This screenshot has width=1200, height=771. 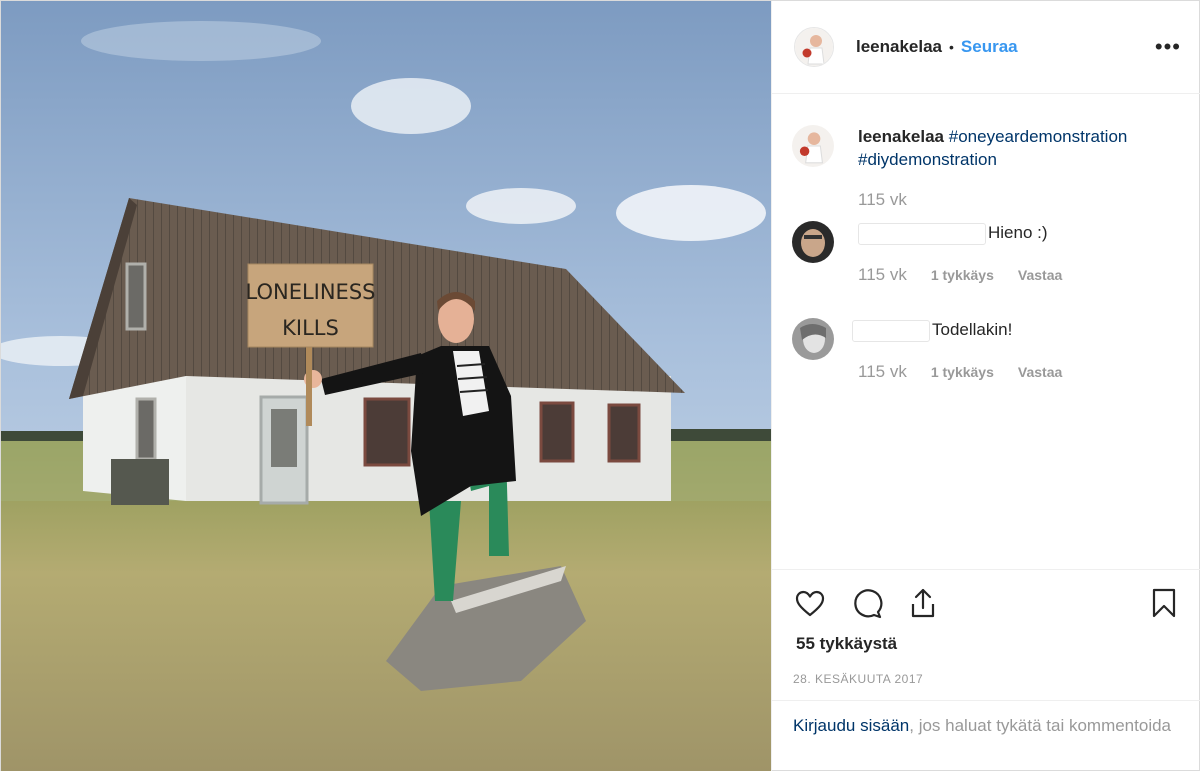 What do you see at coordinates (867, 604) in the screenshot?
I see `comment-icon` at bounding box center [867, 604].